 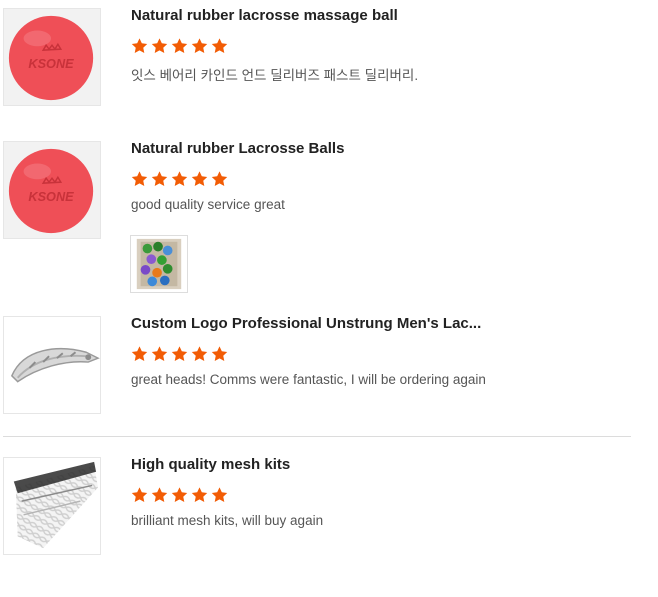 I want to click on mesh-kit-image, so click(x=52, y=506).